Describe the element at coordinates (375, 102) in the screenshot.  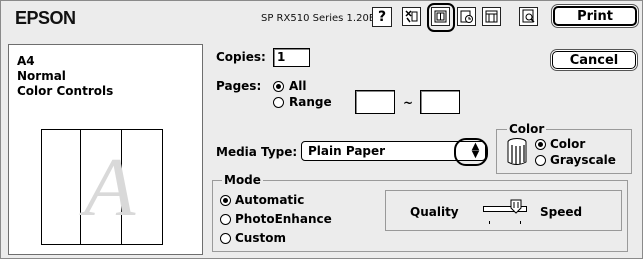
I see `range-from-input` at that location.